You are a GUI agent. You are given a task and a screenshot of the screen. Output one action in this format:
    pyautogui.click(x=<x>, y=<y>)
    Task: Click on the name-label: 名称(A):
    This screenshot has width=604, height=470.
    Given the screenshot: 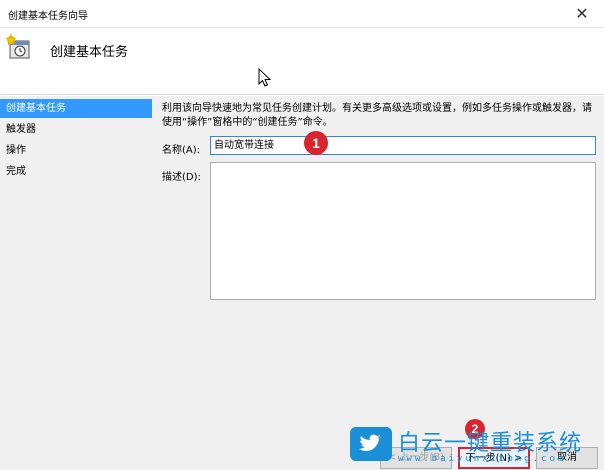 What is the action you would take?
    pyautogui.click(x=181, y=150)
    